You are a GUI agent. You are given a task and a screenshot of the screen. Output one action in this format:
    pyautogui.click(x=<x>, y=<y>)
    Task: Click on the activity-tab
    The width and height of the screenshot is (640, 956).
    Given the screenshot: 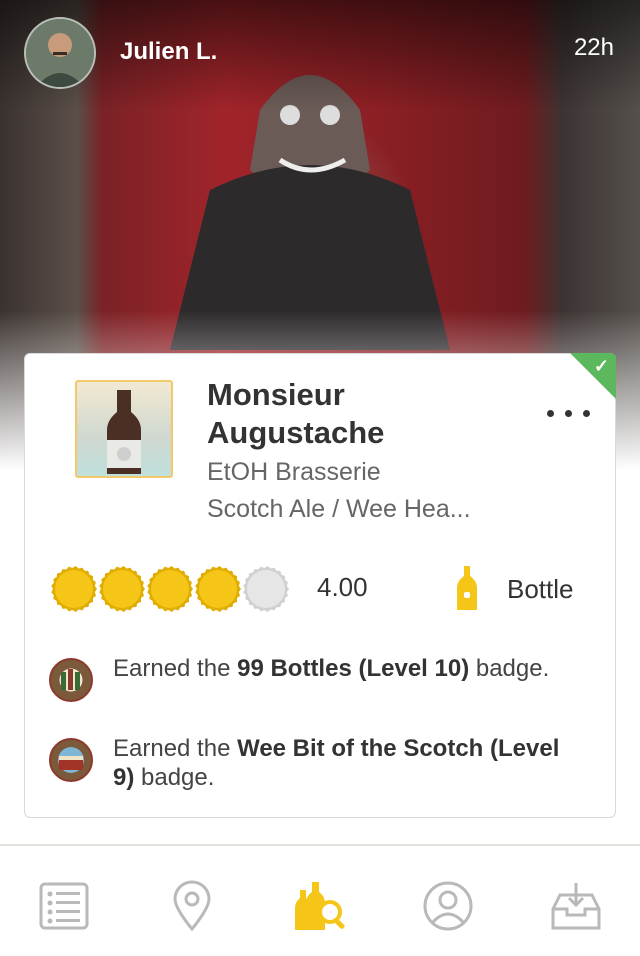 What is the action you would take?
    pyautogui.click(x=64, y=906)
    